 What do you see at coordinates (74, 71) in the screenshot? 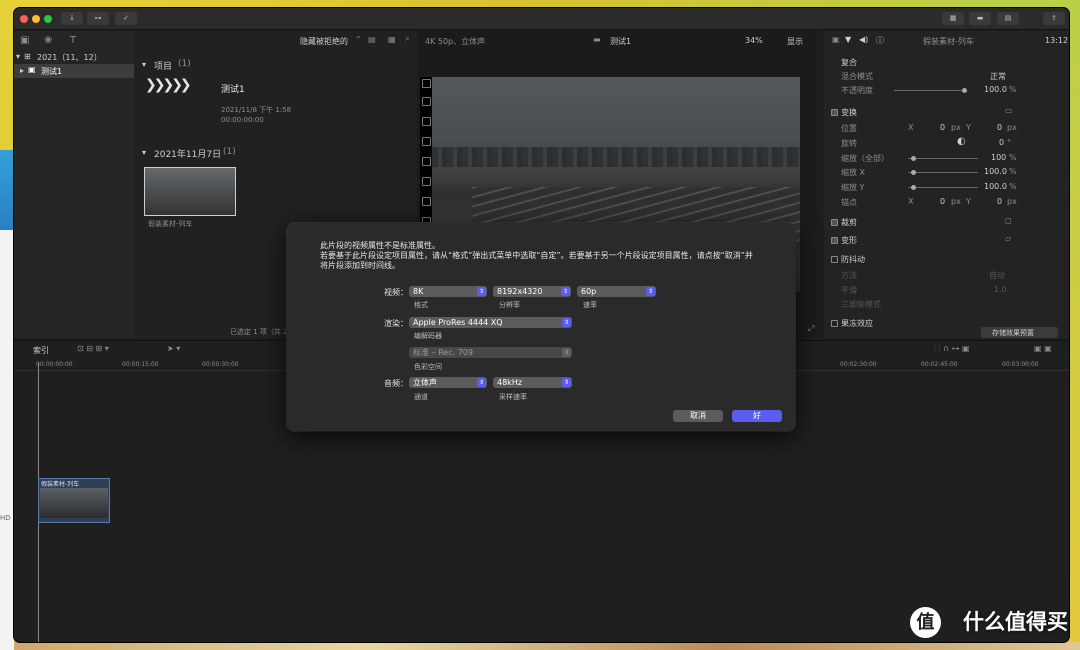
I see `event-row: ▸ ▣ 测试1` at bounding box center [74, 71].